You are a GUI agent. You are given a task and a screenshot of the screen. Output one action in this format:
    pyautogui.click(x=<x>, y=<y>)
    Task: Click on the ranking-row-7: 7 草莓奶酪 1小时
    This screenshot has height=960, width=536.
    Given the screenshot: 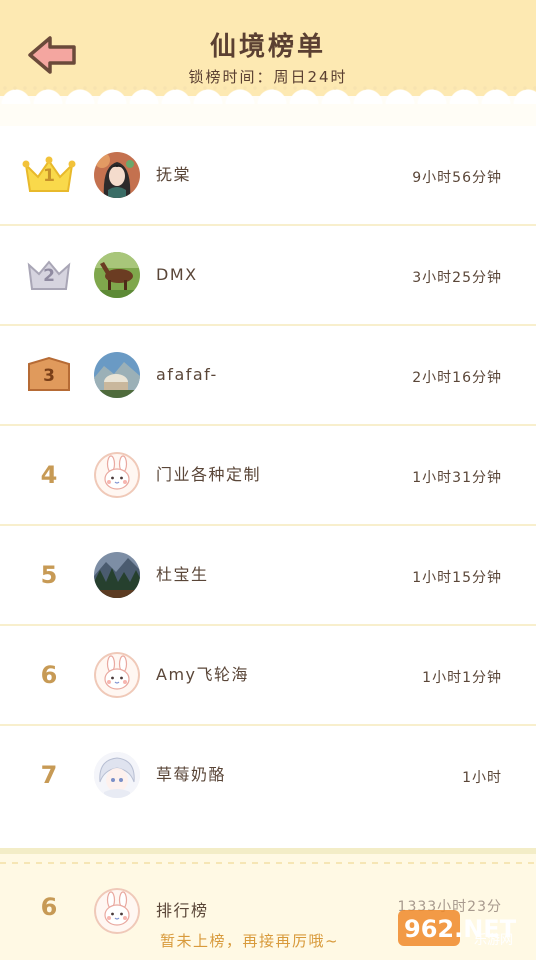 What is the action you would take?
    pyautogui.click(x=268, y=776)
    